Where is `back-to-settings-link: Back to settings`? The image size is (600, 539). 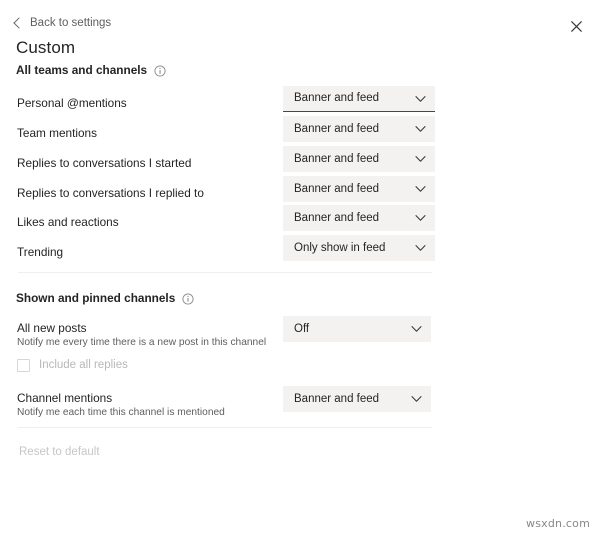
back-to-settings-link: Back to settings is located at coordinates (62, 23).